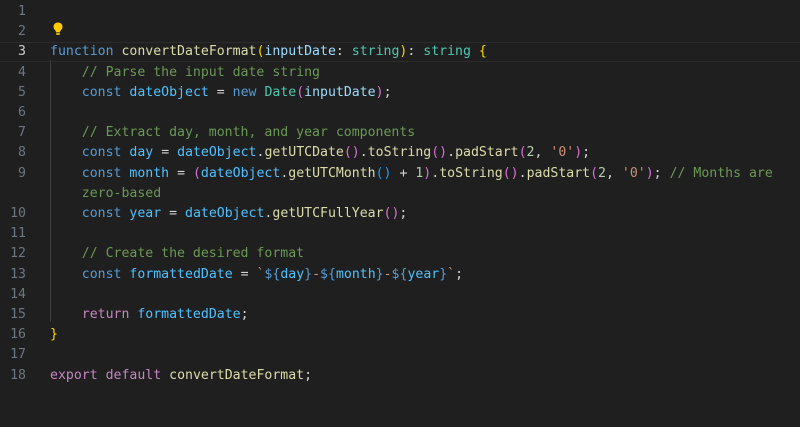  I want to click on code-token: function, so click(82, 52).